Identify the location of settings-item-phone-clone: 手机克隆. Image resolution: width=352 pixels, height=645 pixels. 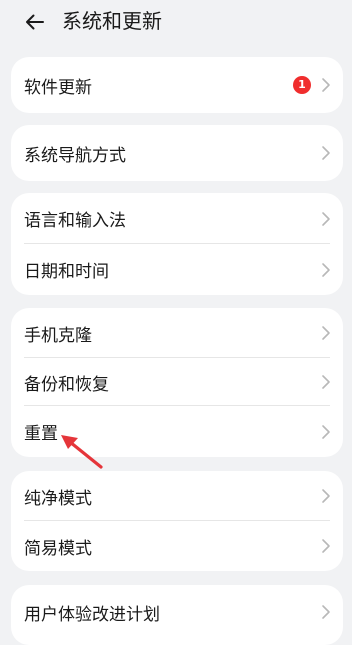
(177, 333).